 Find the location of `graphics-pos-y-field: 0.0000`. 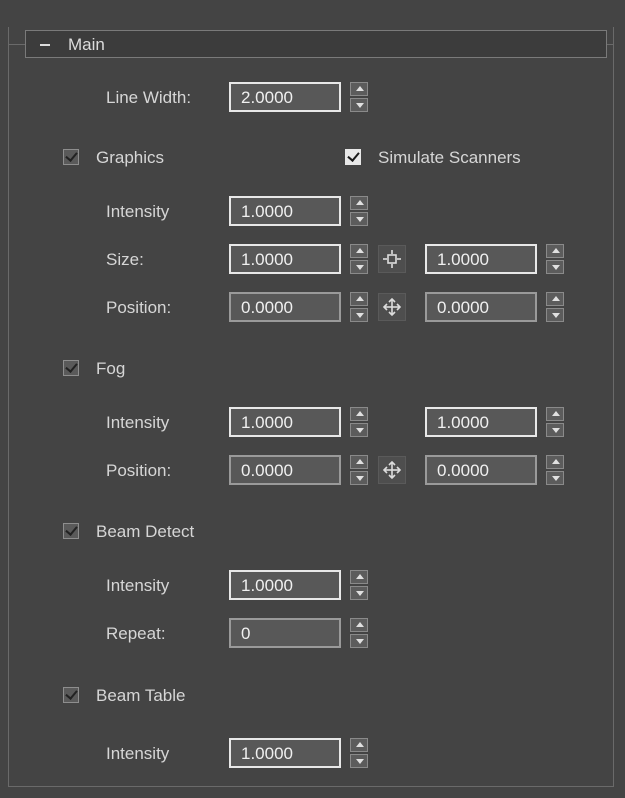

graphics-pos-y-field: 0.0000 is located at coordinates (481, 307).